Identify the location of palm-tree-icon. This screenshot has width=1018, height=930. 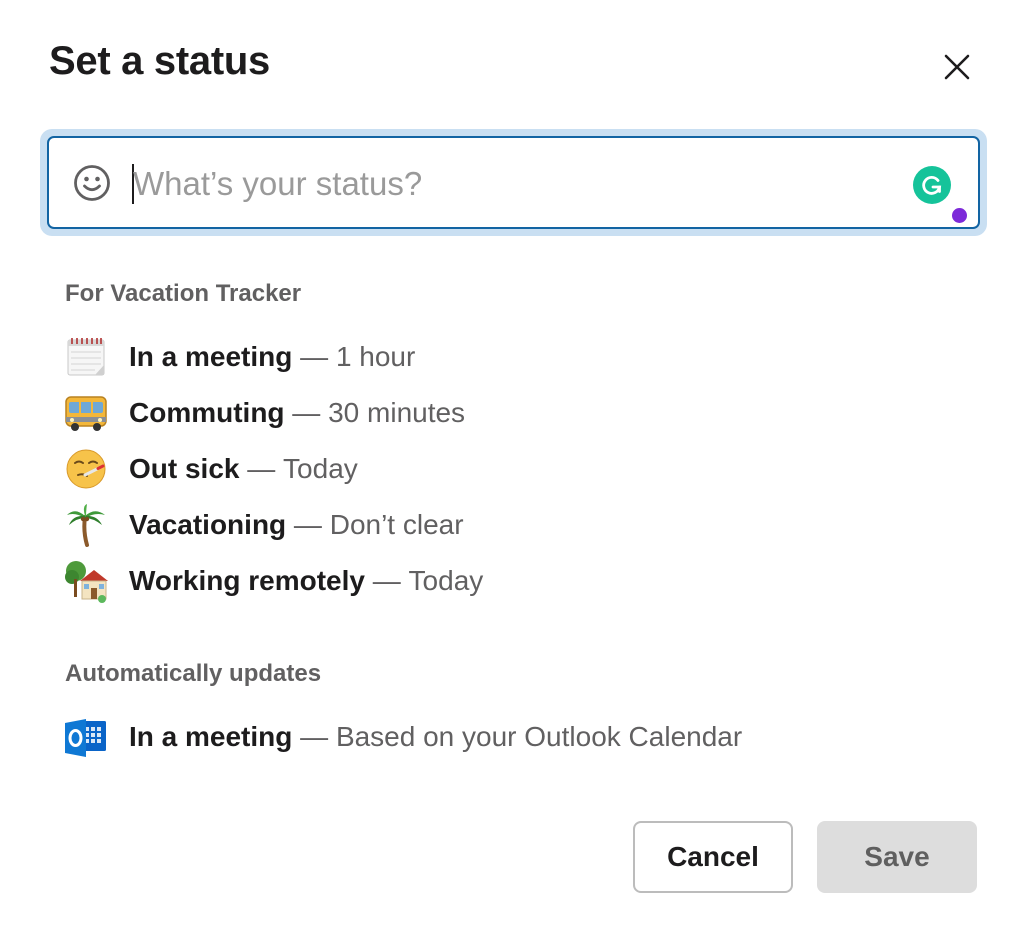
(86, 525).